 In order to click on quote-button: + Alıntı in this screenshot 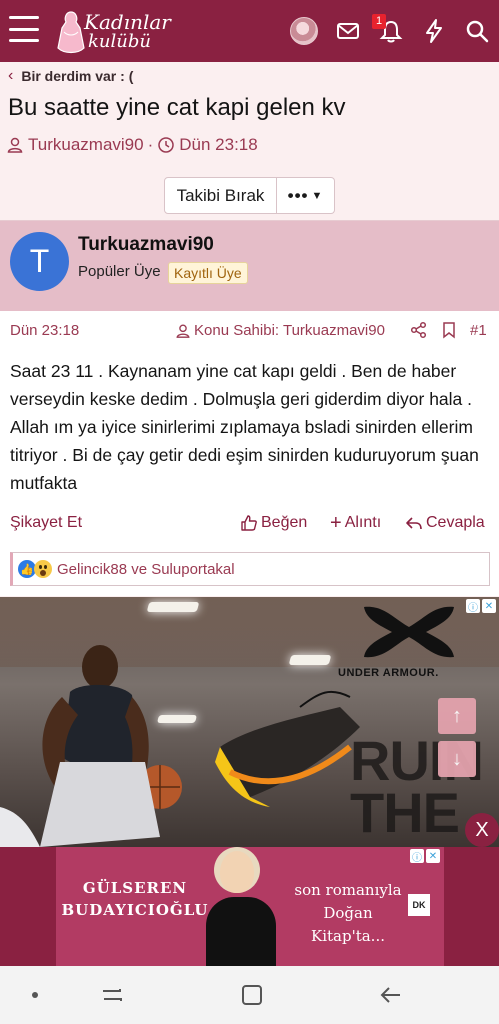, I will do `click(356, 523)`.